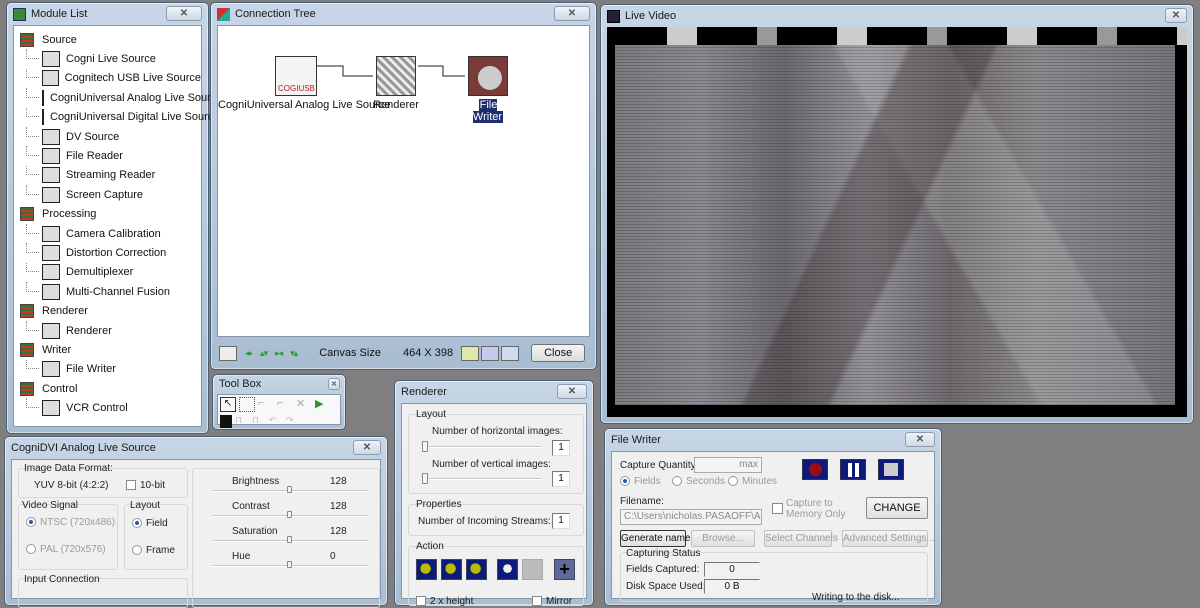  I want to click on close-button: Close, so click(558, 353).